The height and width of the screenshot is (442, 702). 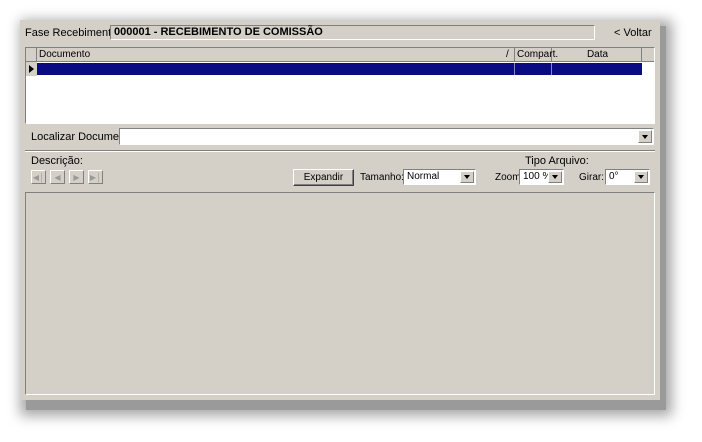 I want to click on size-label: Tamanho:, so click(x=382, y=177).